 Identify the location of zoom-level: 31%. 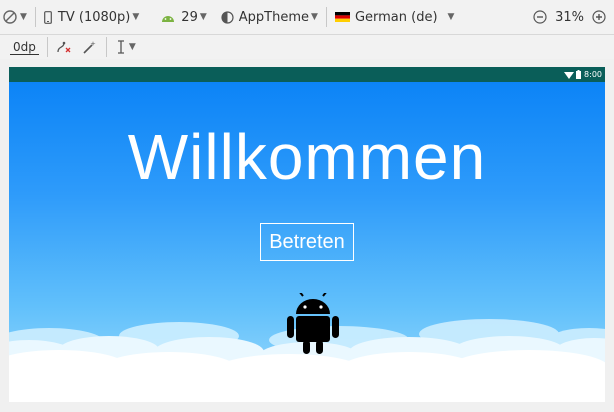
(569, 17).